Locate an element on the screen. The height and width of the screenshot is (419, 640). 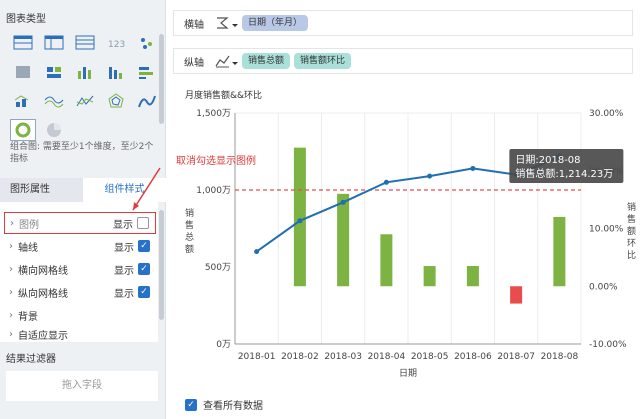
multi-table-icon is located at coordinates (54, 72).